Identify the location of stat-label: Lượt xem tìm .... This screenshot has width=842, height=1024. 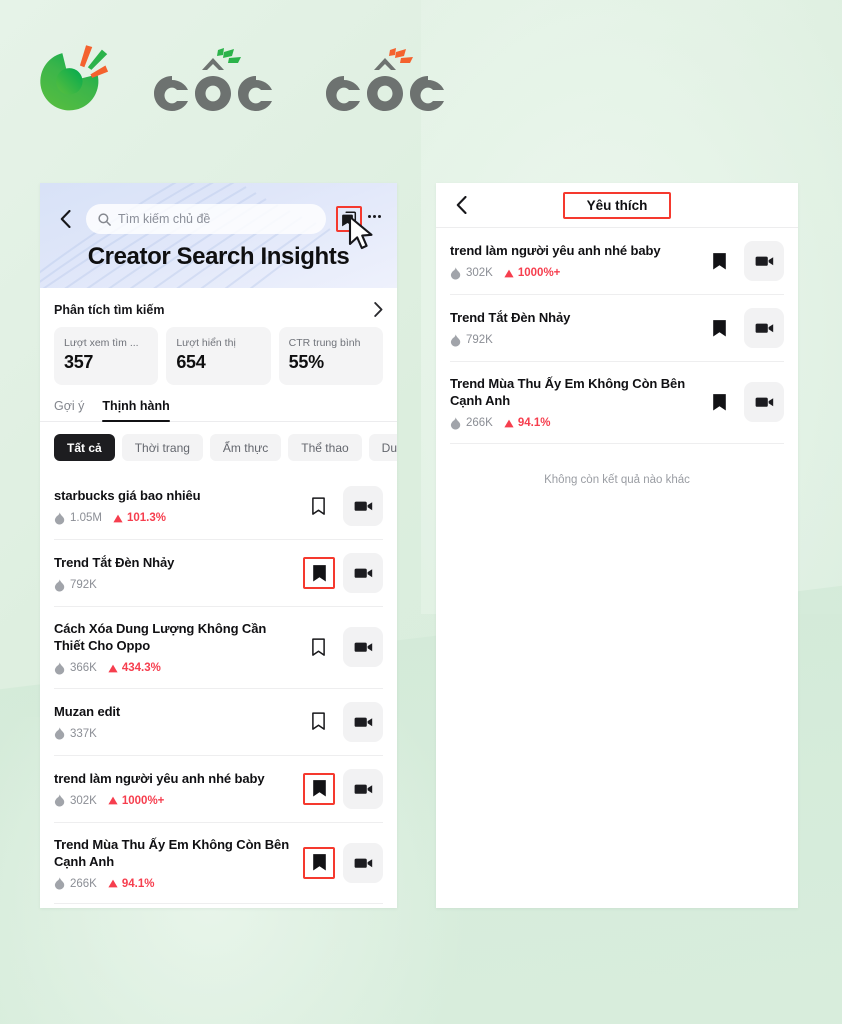
(101, 343).